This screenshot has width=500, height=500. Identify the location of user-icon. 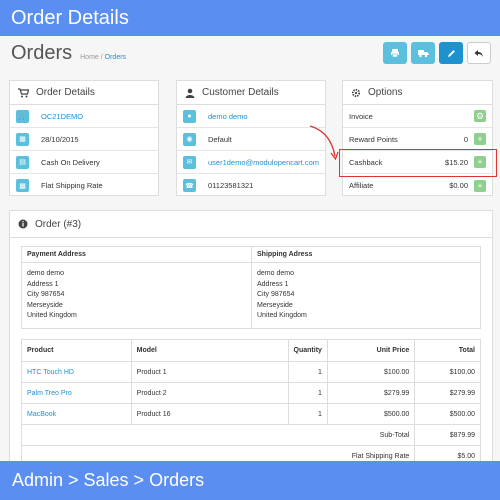
(190, 93).